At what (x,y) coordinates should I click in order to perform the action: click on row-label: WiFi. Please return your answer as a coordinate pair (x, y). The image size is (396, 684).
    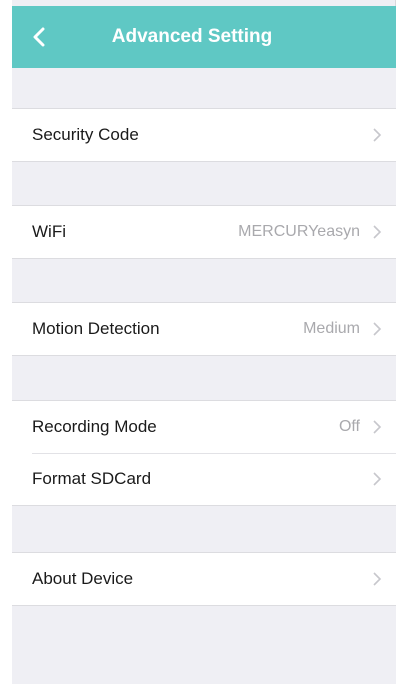
    Looking at the image, I should click on (49, 231).